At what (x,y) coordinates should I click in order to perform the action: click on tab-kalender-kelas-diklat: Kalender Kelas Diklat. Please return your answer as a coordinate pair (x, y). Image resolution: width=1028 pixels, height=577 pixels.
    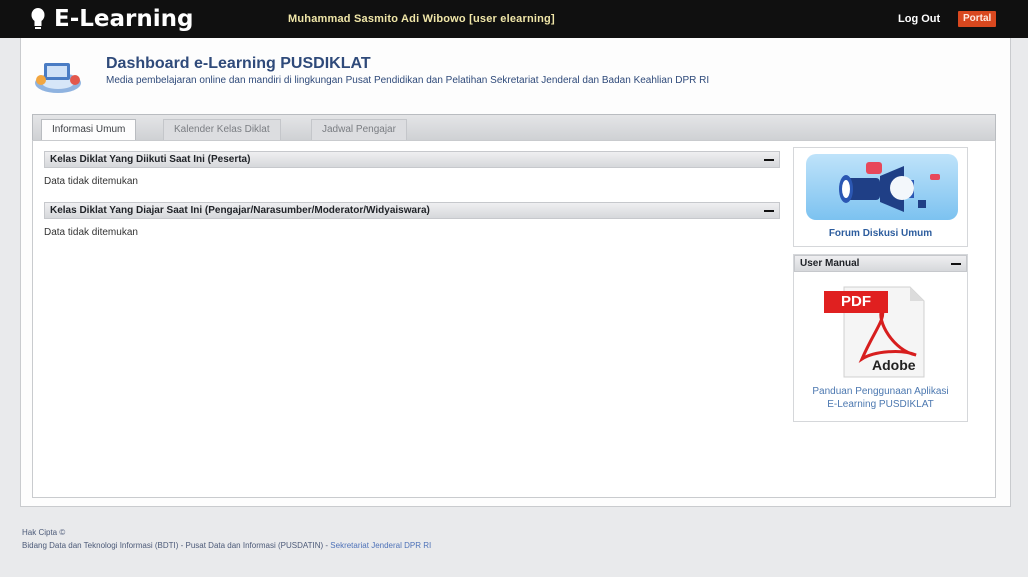
    Looking at the image, I should click on (222, 129).